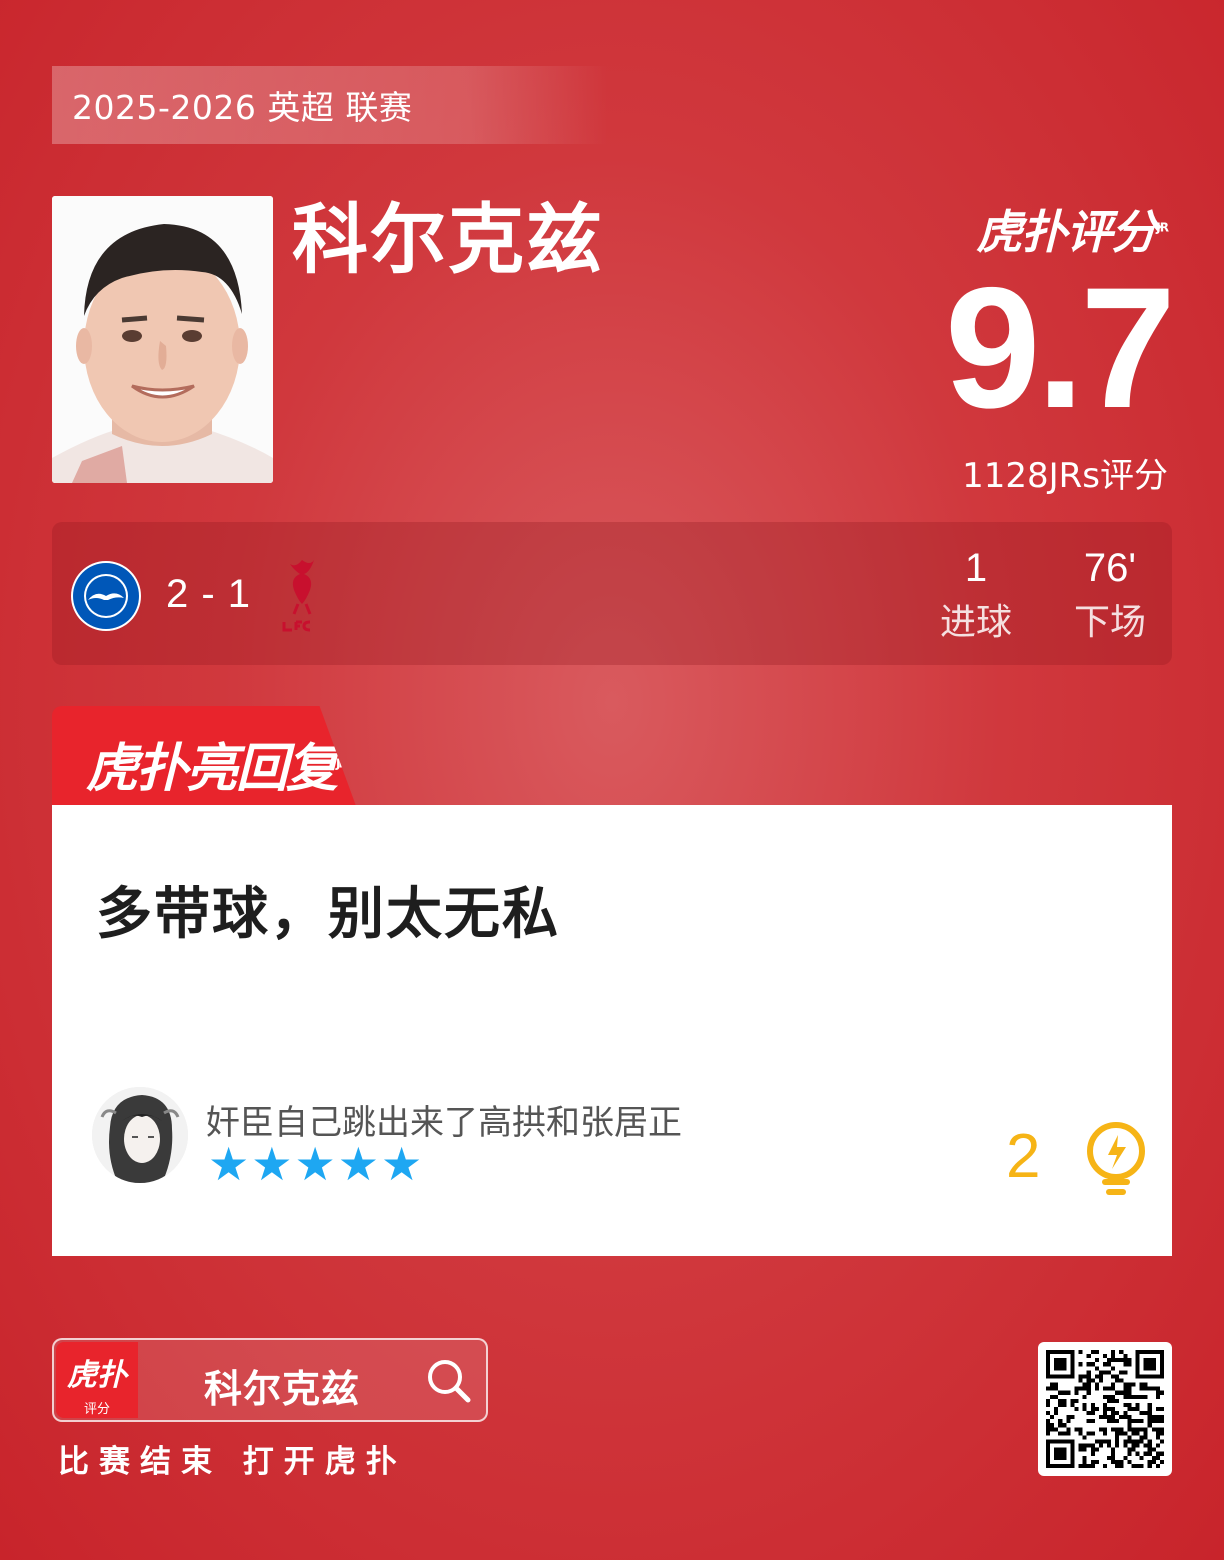 This screenshot has height=1560, width=1224. I want to click on bottom-caption: 比赛结束 打开虎扑, so click(232, 1462).